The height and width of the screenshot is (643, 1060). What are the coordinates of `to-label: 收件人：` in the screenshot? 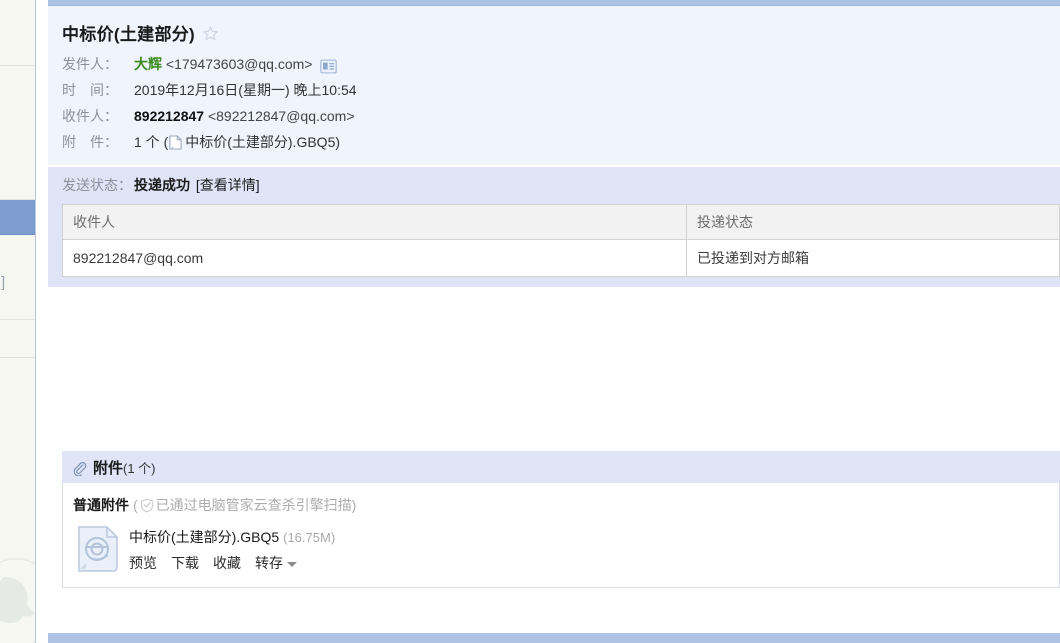 It's located at (90, 116).